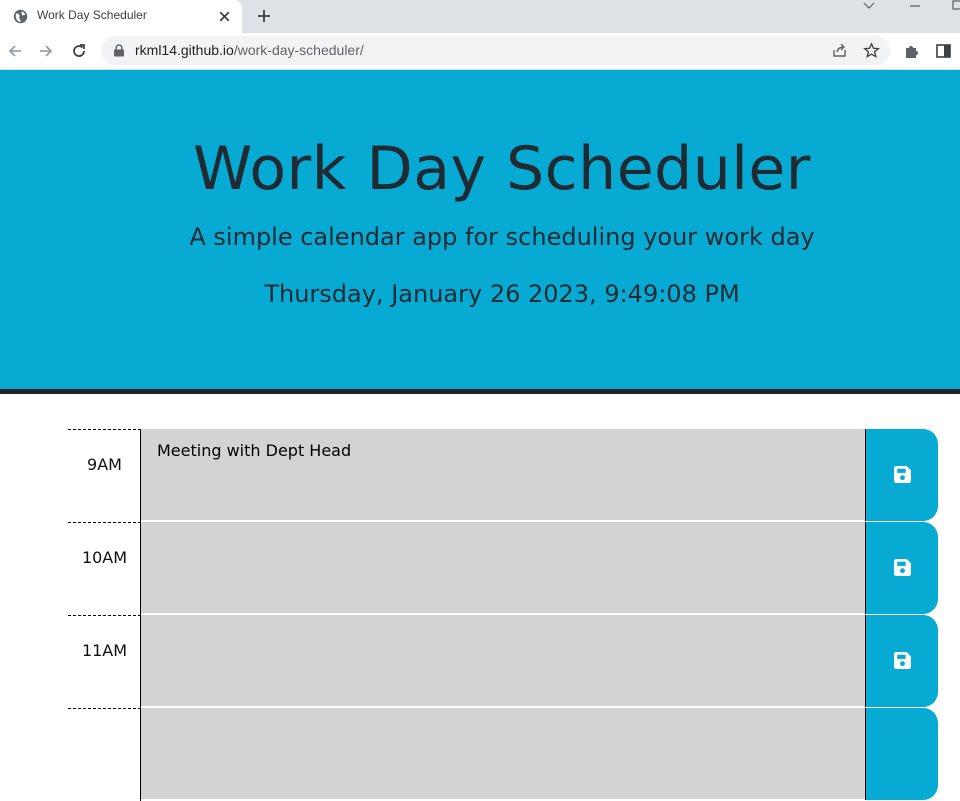 This screenshot has width=960, height=801. What do you see at coordinates (871, 50) in the screenshot?
I see `star-icon` at bounding box center [871, 50].